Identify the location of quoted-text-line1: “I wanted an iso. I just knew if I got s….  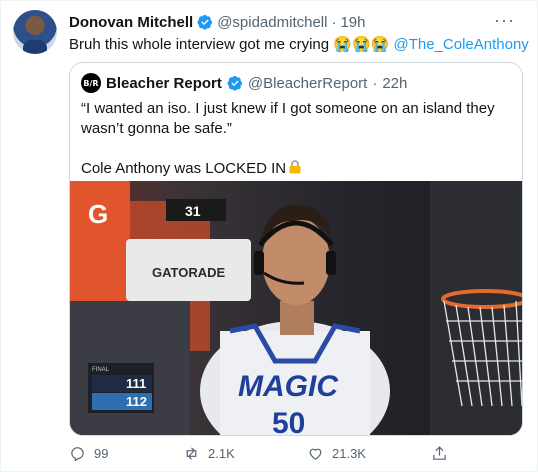
(288, 118).